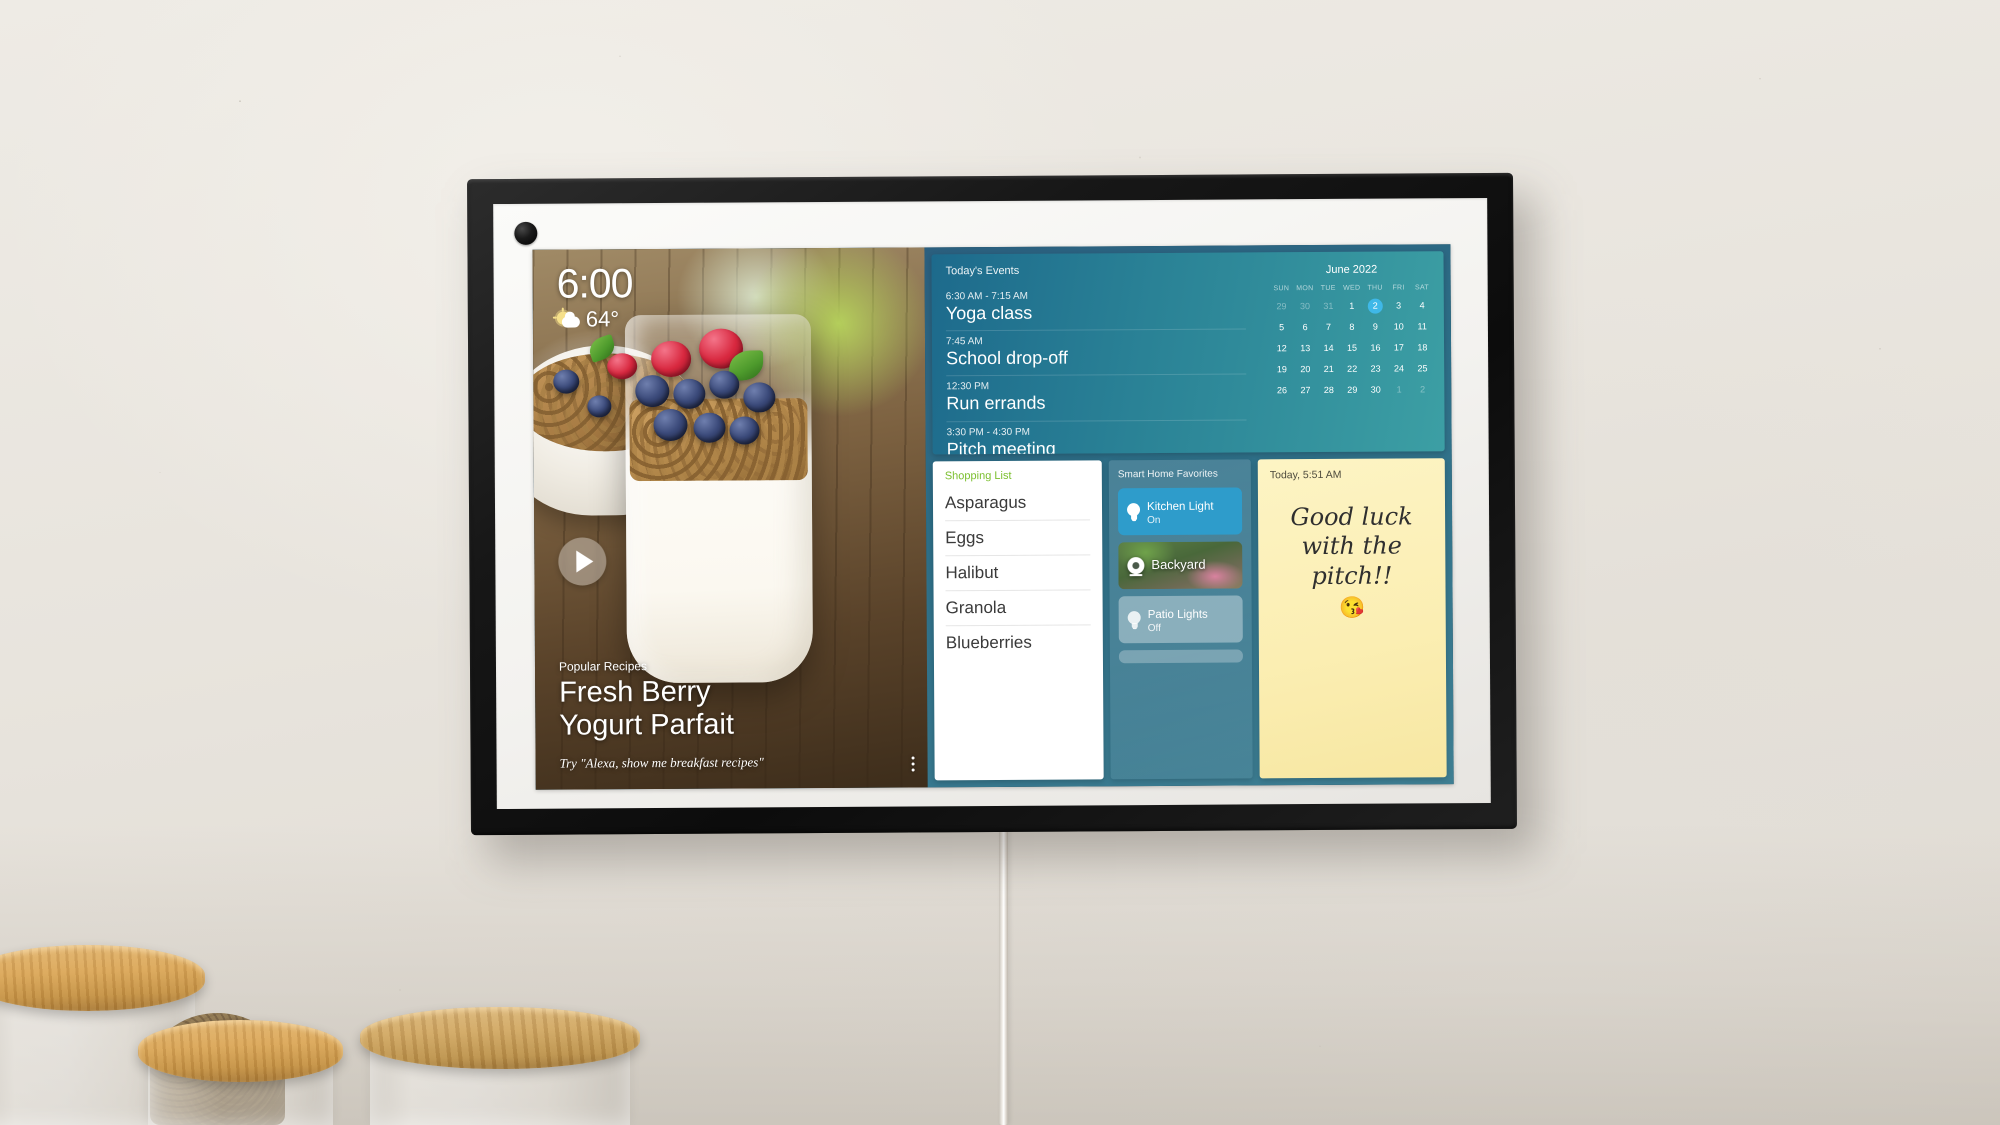 The width and height of the screenshot is (2000, 1125). Describe the element at coordinates (1306, 390) in the screenshot. I see `calendar-day: 27` at that location.